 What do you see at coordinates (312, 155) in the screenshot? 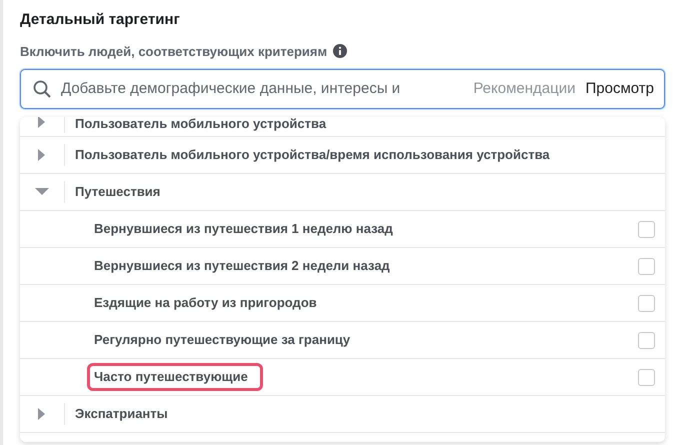
I see `category-label: Пользователь мобильного устройства/время использования устройства` at bounding box center [312, 155].